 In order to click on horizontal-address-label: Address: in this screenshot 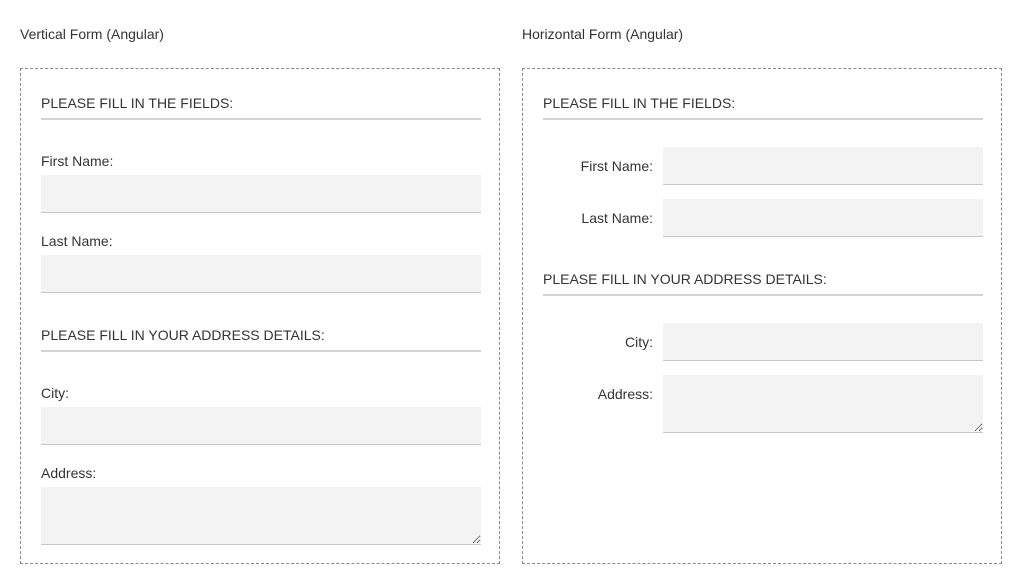, I will do `click(625, 394)`.